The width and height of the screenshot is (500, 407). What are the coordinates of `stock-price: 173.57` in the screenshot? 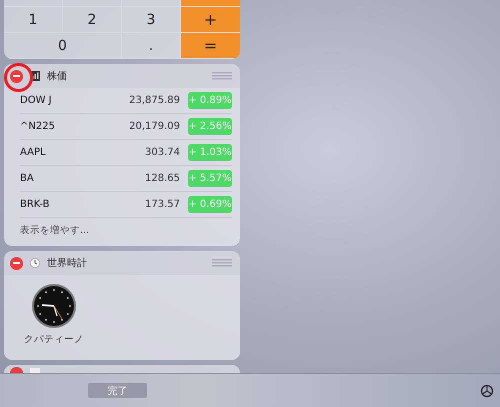 It's located at (162, 204).